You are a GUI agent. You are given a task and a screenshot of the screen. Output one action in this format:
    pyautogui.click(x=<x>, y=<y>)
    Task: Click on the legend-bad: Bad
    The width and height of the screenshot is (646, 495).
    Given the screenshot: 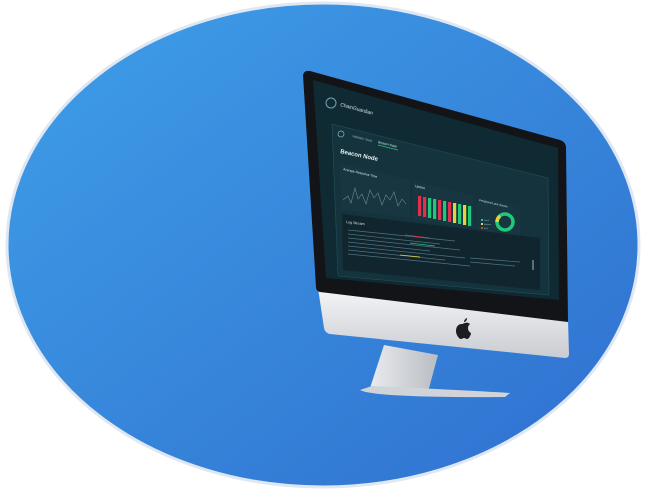 What is the action you would take?
    pyautogui.click(x=486, y=229)
    